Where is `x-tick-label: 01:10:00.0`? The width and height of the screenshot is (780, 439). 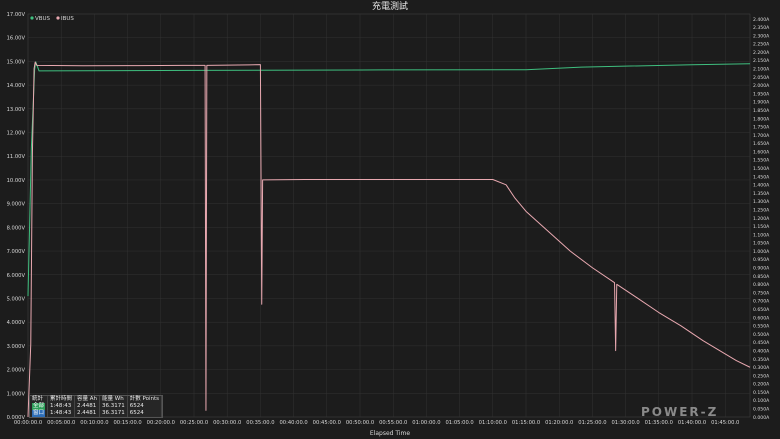
x-tick-label: 01:10:00.0 is located at coordinates (493, 423).